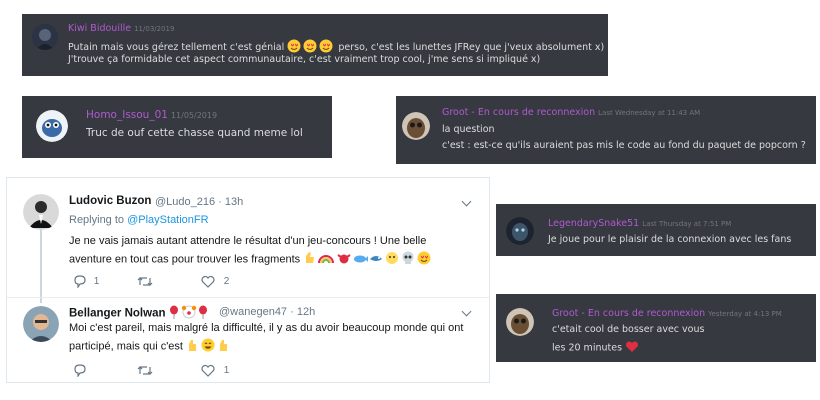  Describe the element at coordinates (154, 29) in the screenshot. I see `timestamp: 11/03/2019` at that location.